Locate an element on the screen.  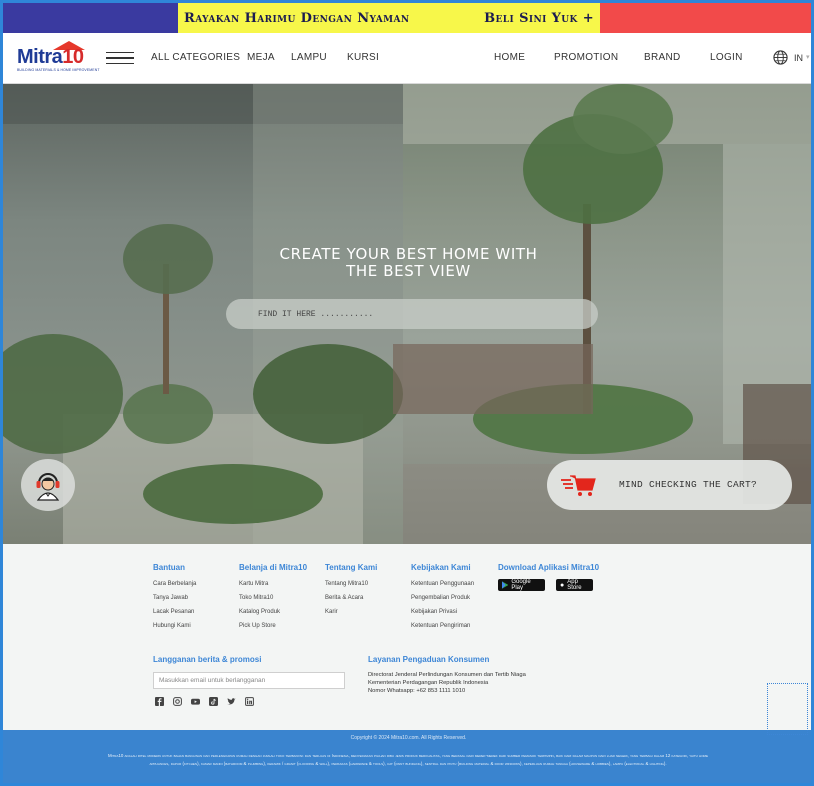
footer-column-title: Download Aplikasi Mitra10 is located at coordinates (549, 567).